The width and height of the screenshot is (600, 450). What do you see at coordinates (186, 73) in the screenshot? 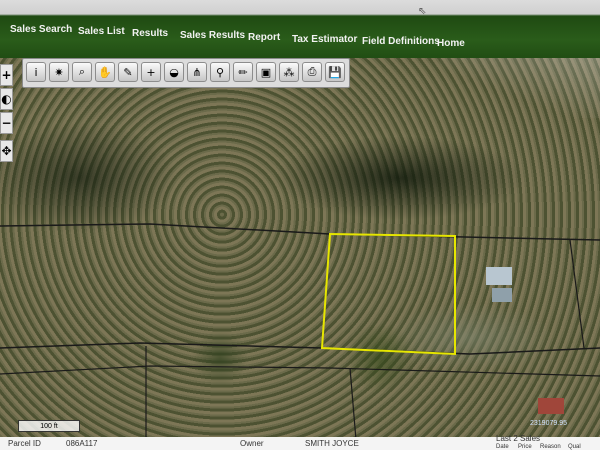
I see `map-toolbar: i ✷ ⌕ ✋ ✎ + ◒ ⋔ ⚲ ✏ ▣ ⁂ ⎙ 💾` at bounding box center [186, 73].